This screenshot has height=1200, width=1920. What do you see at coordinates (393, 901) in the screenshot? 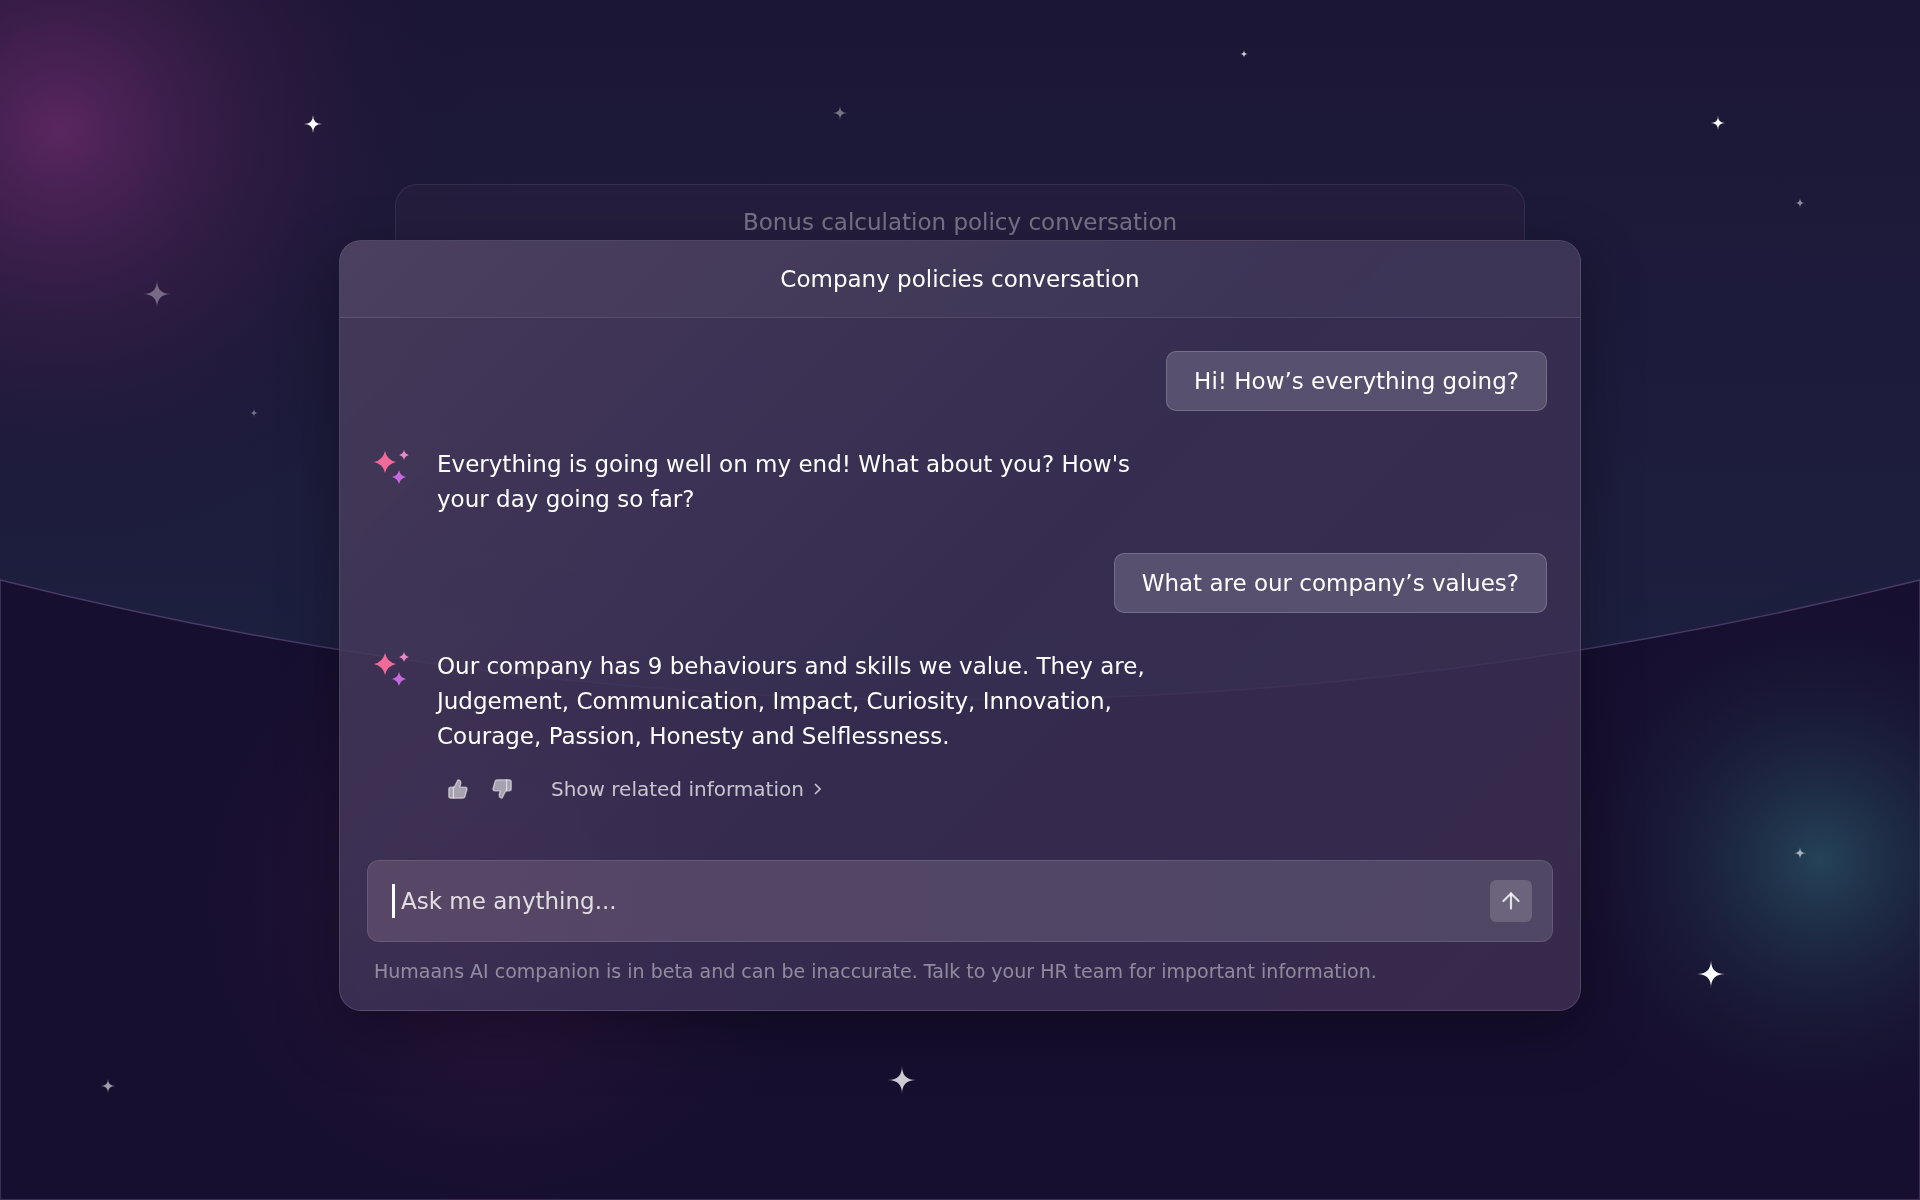
I see `text-cursor` at bounding box center [393, 901].